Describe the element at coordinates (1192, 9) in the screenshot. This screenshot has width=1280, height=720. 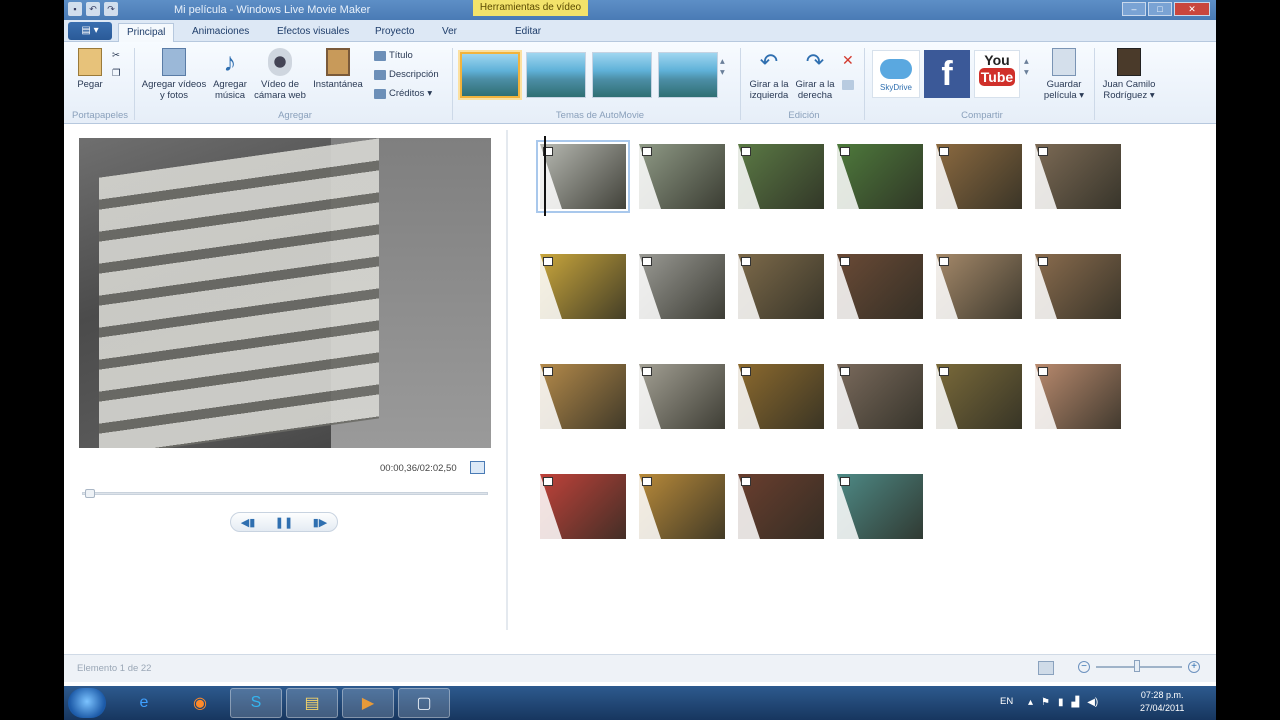
I see `close-button: ✕` at that location.